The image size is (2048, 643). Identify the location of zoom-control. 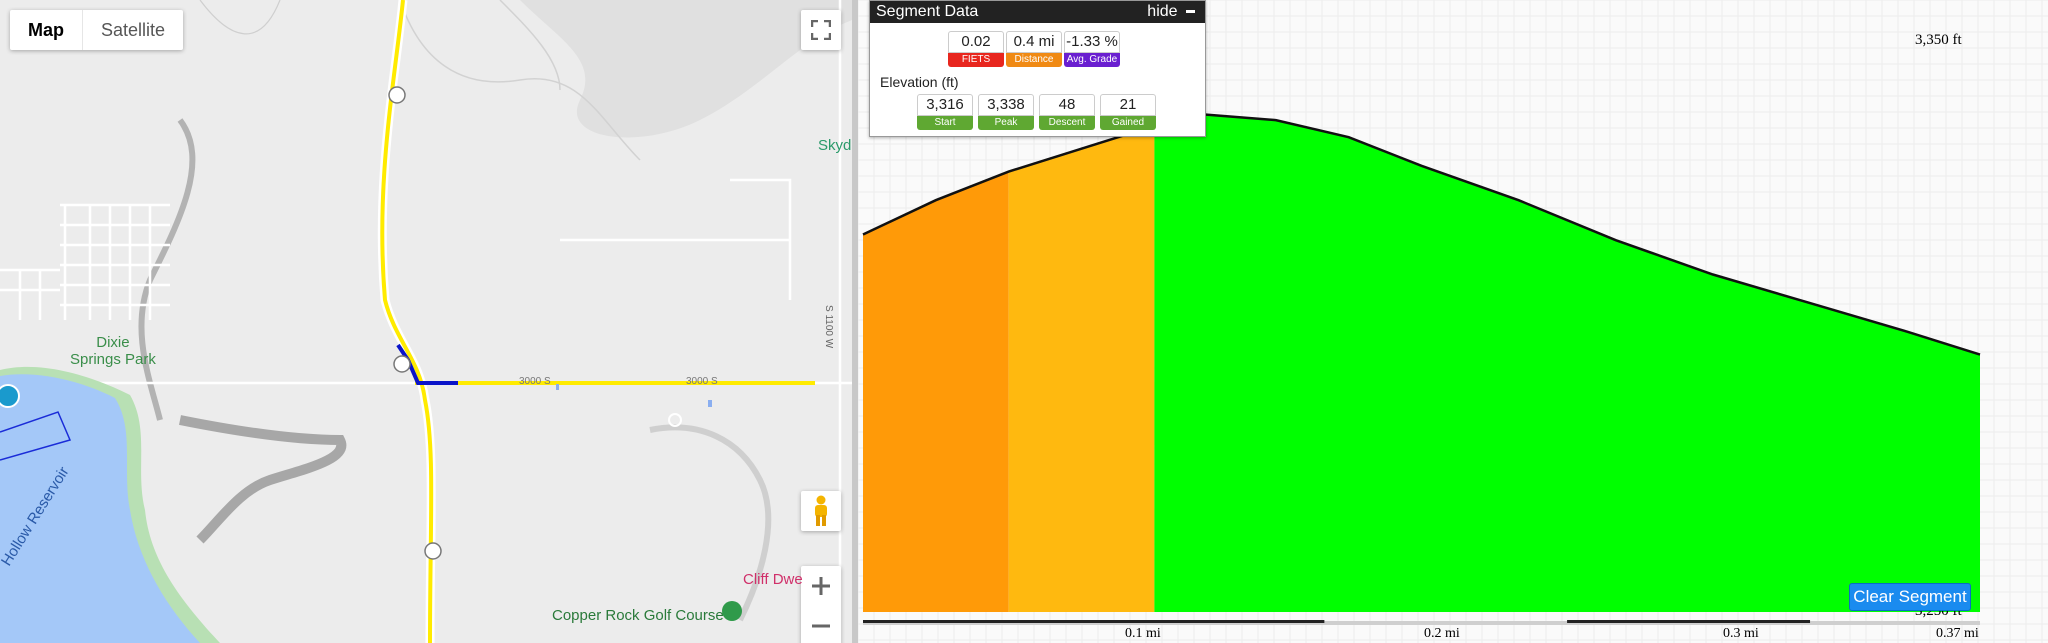
(821, 604).